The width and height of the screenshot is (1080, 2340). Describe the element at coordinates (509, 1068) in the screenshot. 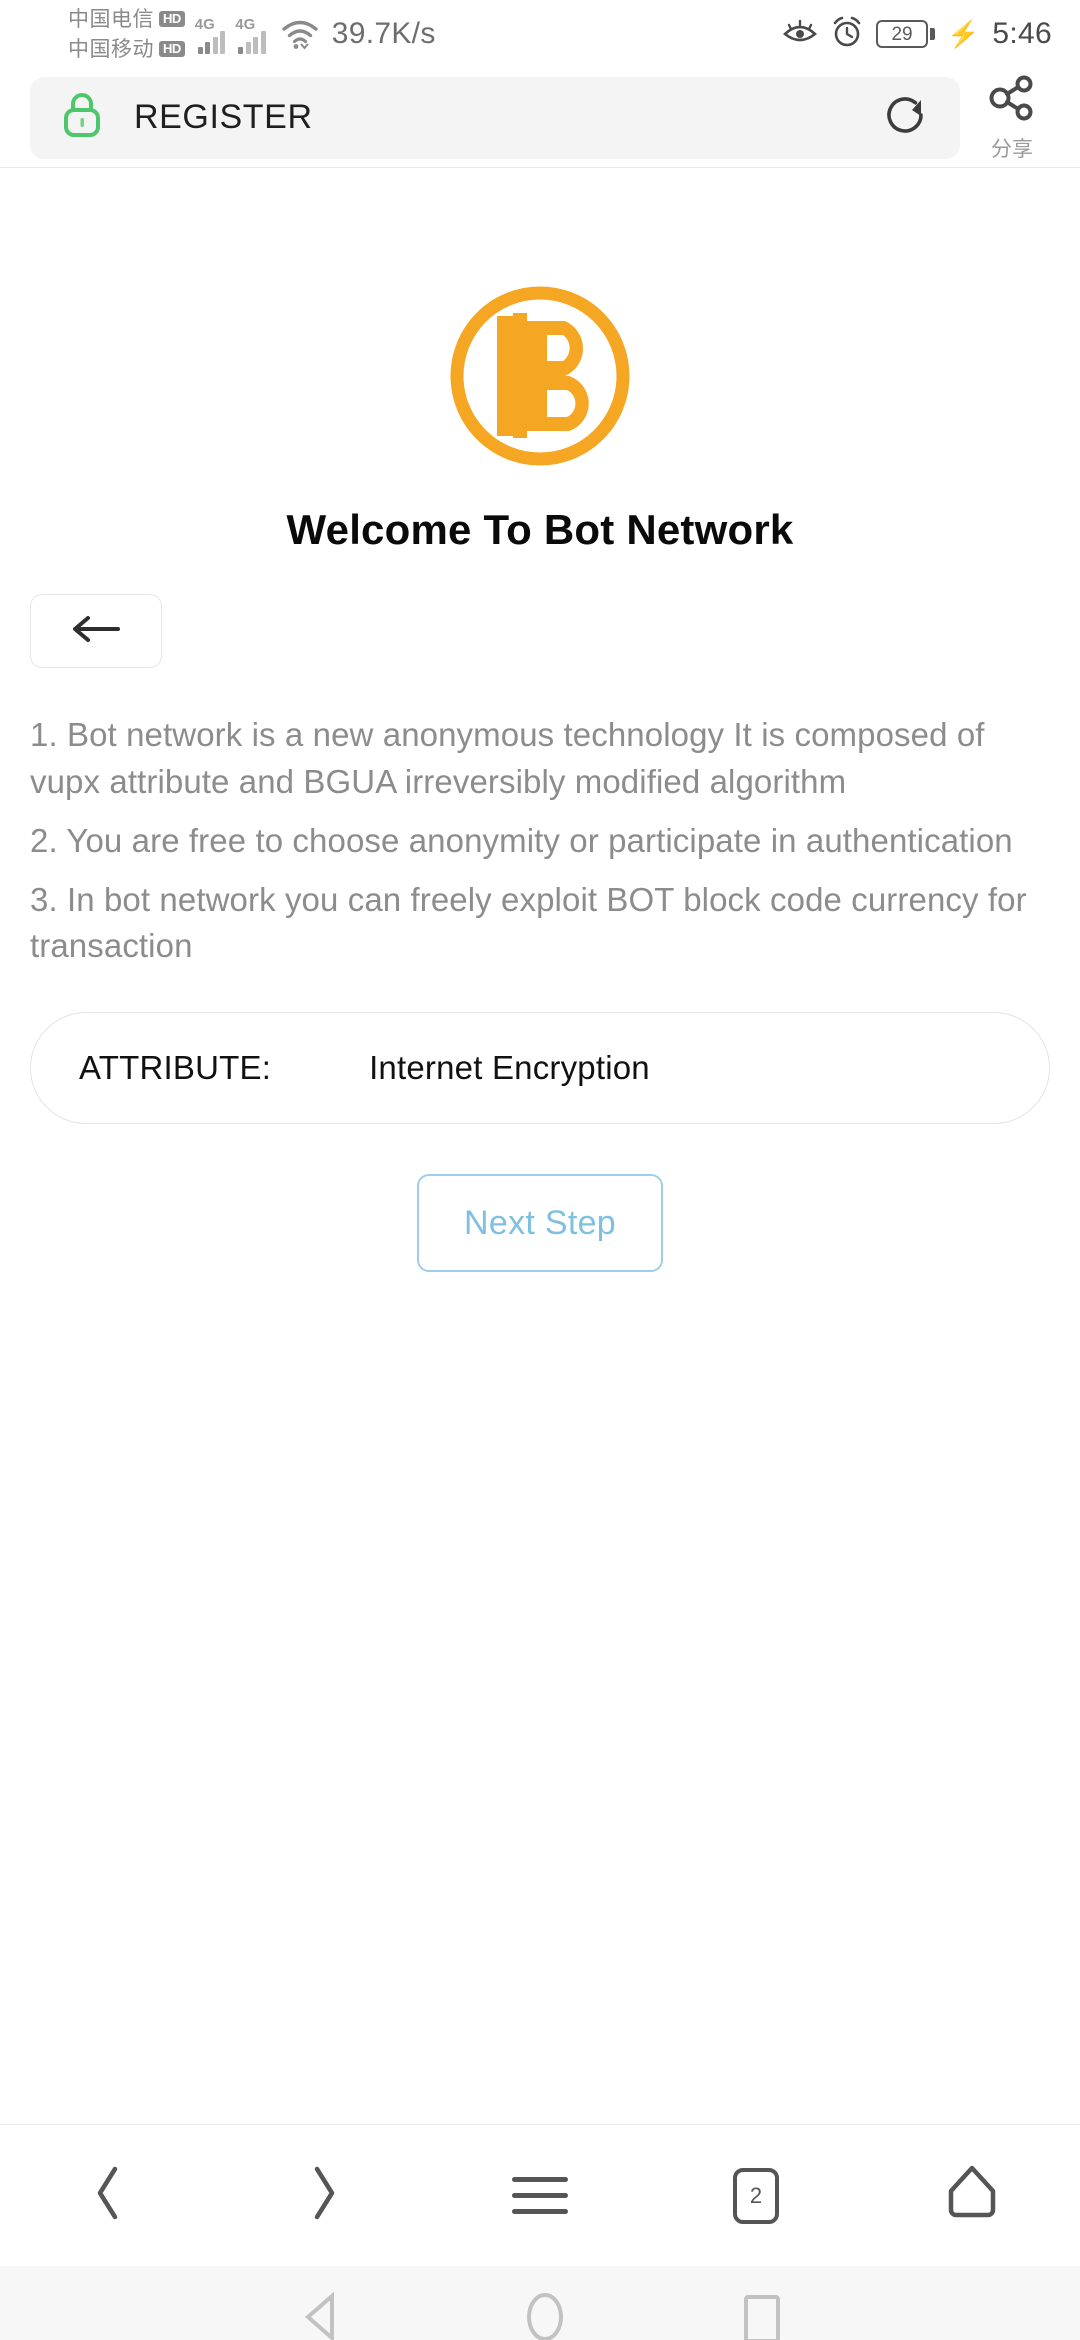

I see `attribute-value: Internet Encryption` at that location.